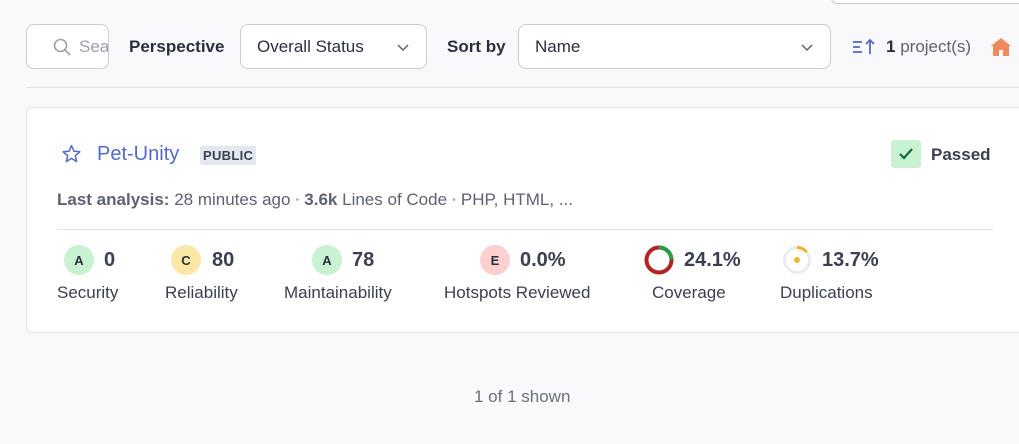 This screenshot has height=444, width=1019. Describe the element at coordinates (850, 260) in the screenshot. I see `duplications-value: 13.7%` at that location.